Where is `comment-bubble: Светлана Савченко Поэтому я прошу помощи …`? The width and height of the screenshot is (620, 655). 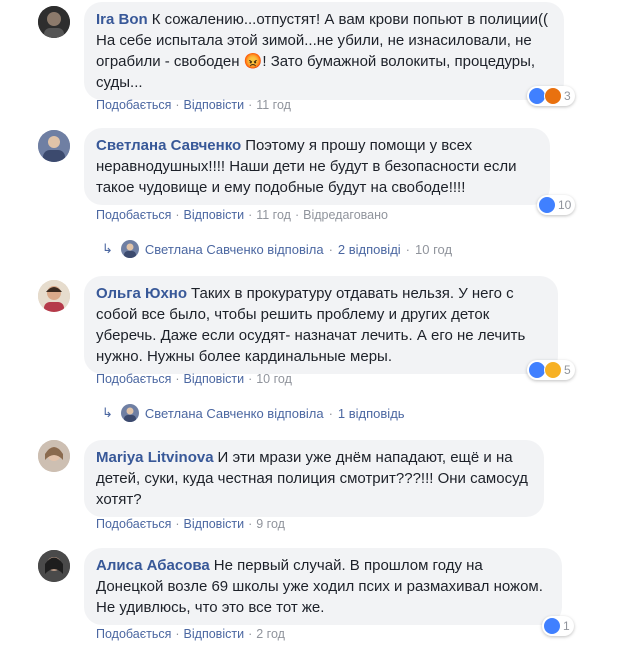
comment-bubble: Светлана Савченко Поэтому я прошу помощи … is located at coordinates (317, 166).